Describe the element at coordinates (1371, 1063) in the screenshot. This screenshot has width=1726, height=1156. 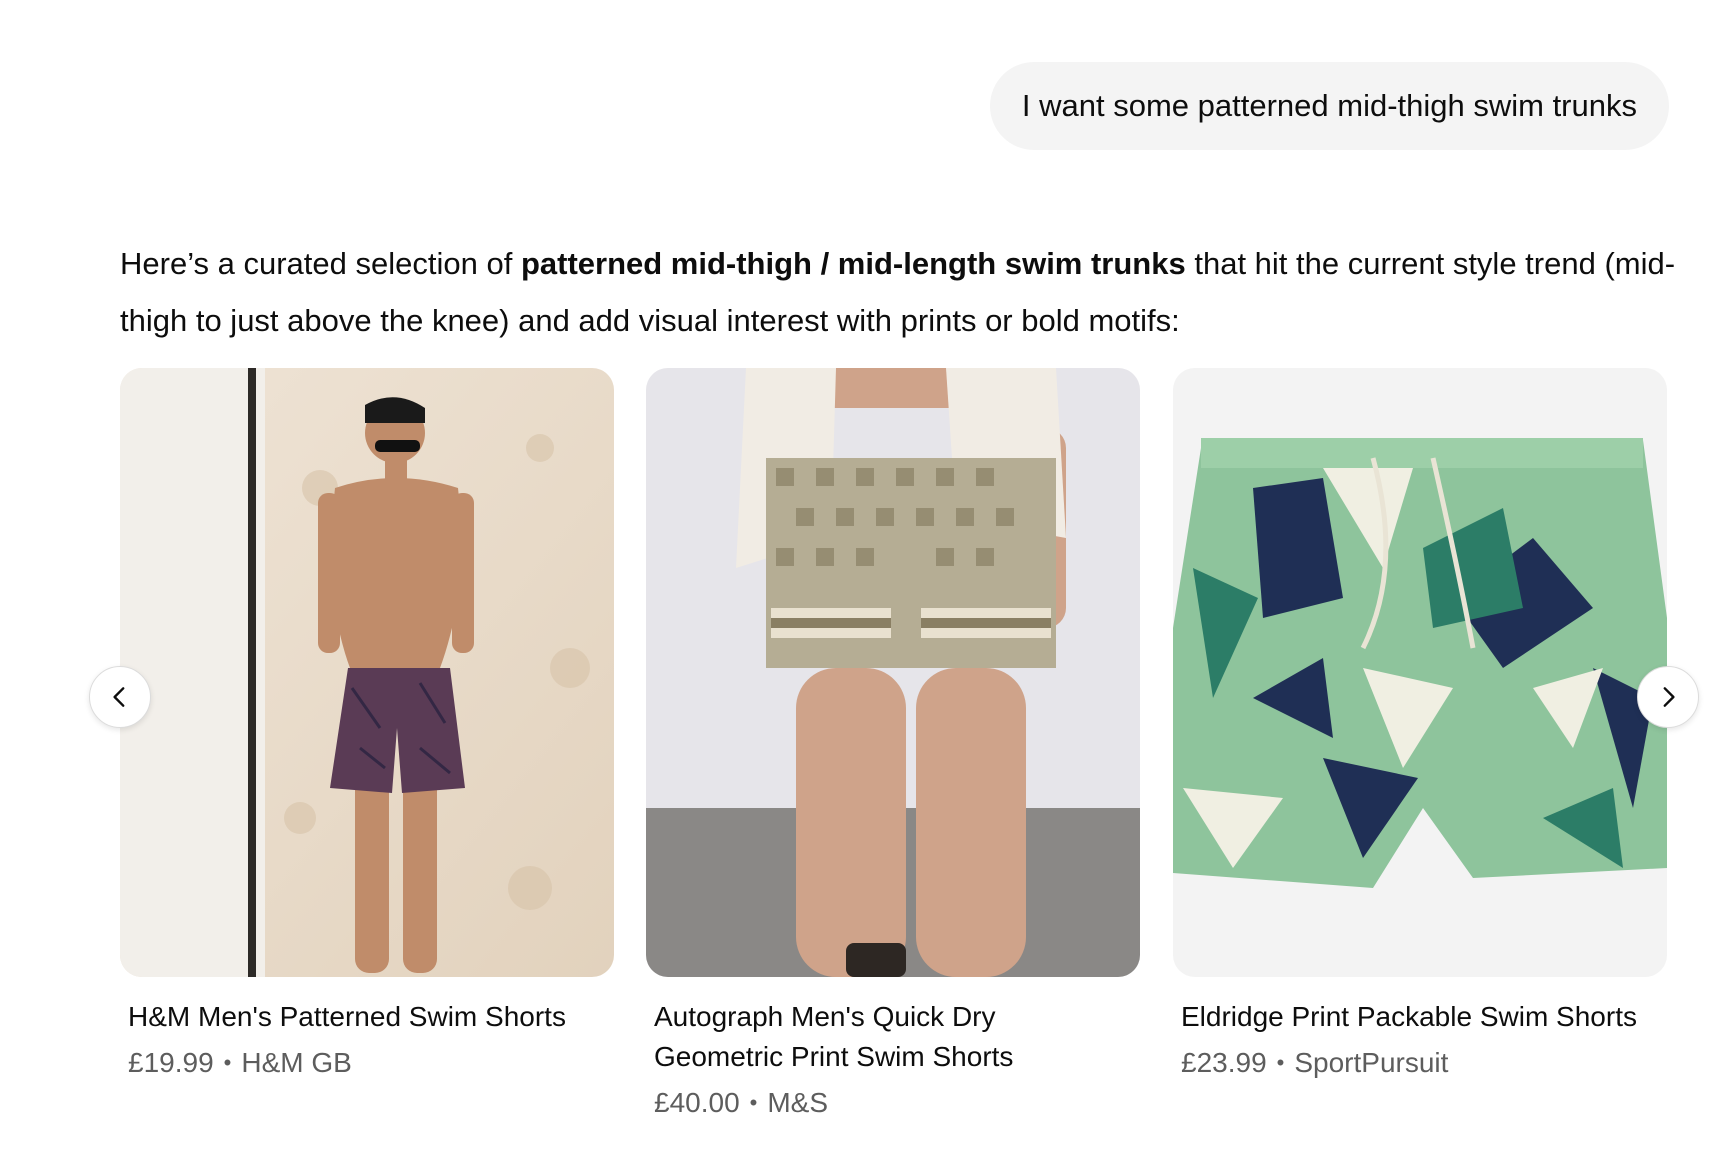
I see `product-store: SportPursuit` at that location.